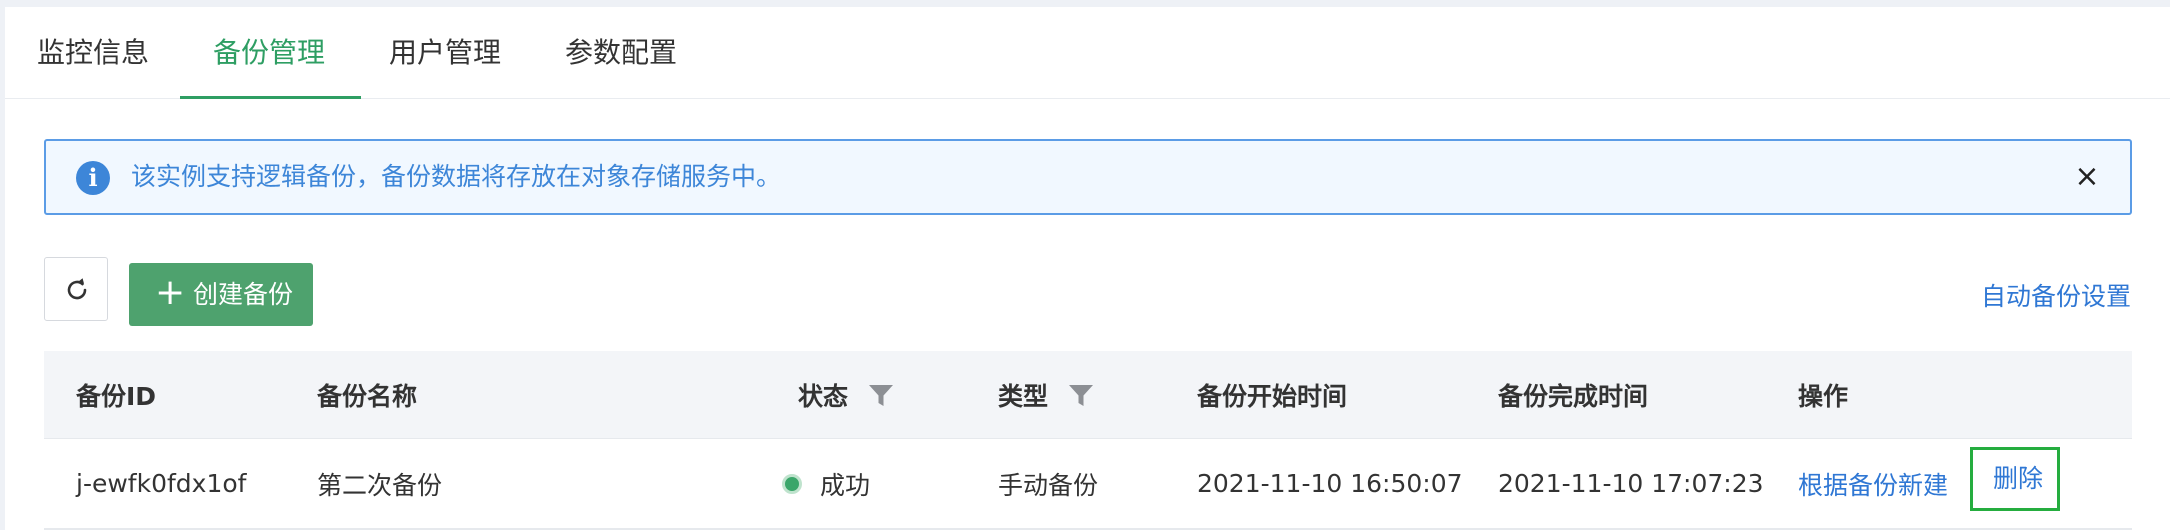  Describe the element at coordinates (1631, 483) in the screenshot. I see `backup-end-time: 2021-11-10 17:07:23` at that location.